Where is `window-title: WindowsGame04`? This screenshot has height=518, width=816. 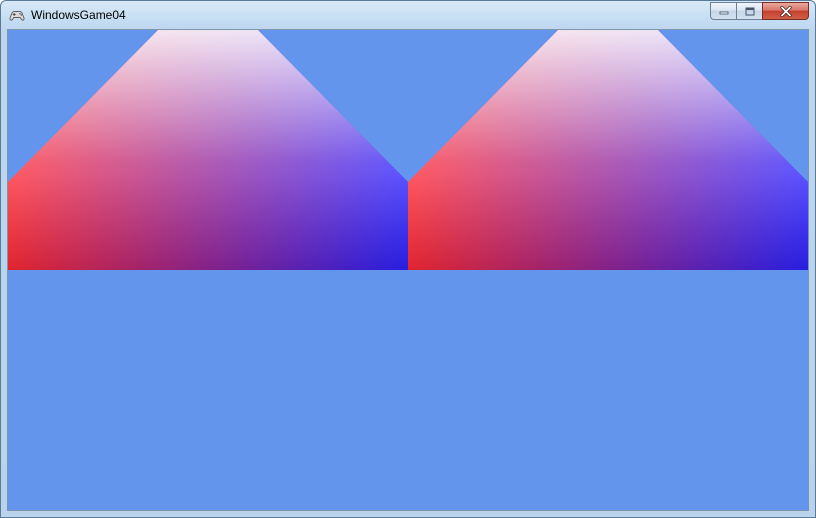
window-title: WindowsGame04 is located at coordinates (78, 15).